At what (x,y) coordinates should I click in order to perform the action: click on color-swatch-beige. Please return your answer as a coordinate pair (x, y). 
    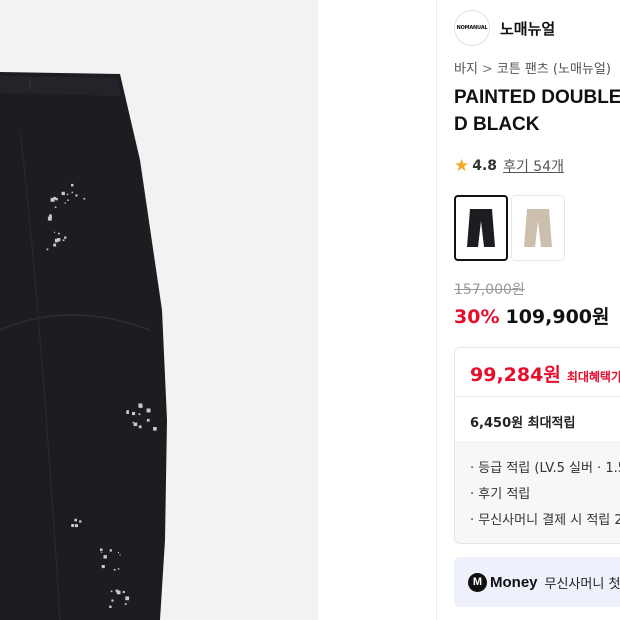
    Looking at the image, I should click on (538, 228).